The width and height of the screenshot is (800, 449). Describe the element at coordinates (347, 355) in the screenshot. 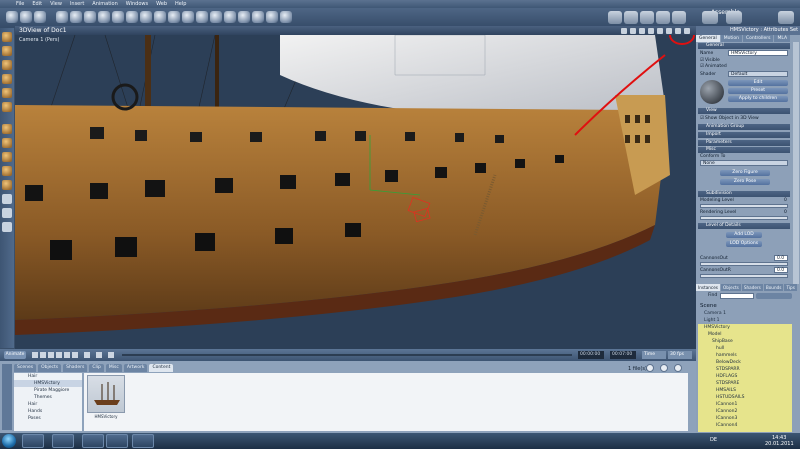

I see `time-slider` at that location.